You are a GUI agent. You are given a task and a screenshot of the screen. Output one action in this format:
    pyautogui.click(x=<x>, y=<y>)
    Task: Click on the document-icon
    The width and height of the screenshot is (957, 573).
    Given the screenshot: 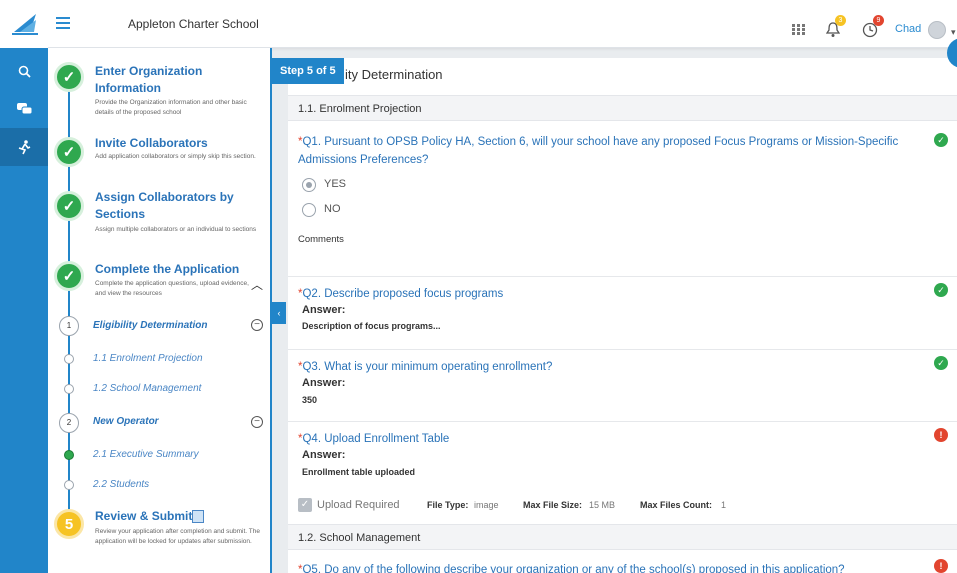 What is the action you would take?
    pyautogui.click(x=198, y=516)
    